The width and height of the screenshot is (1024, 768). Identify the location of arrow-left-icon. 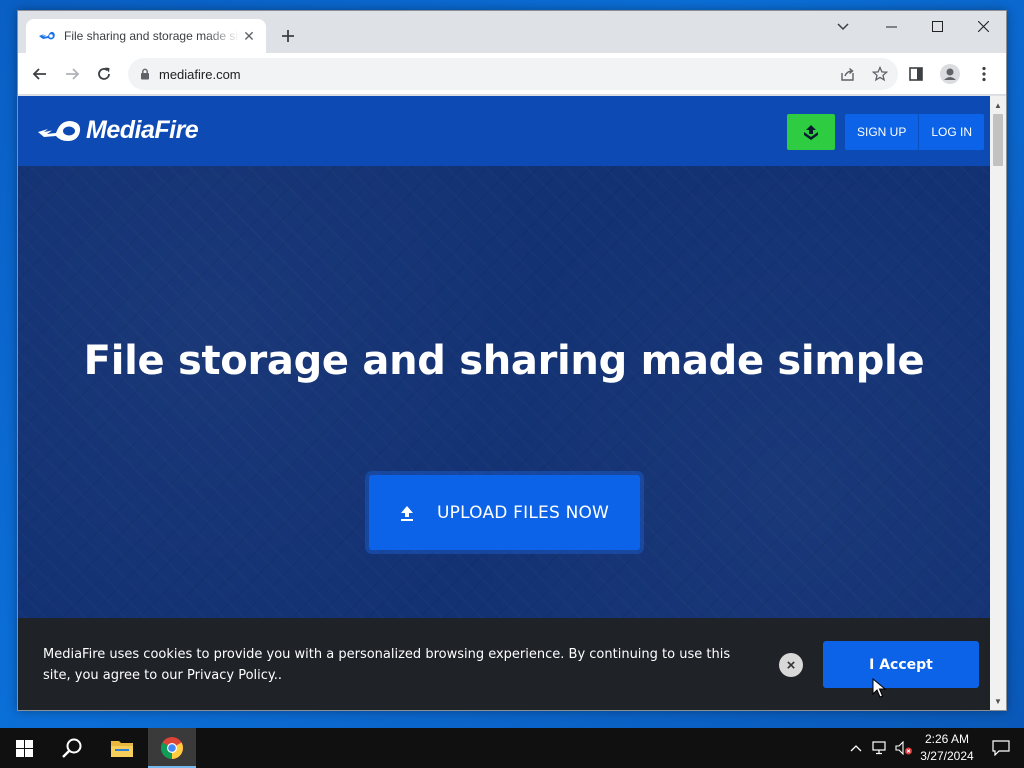
(39, 74).